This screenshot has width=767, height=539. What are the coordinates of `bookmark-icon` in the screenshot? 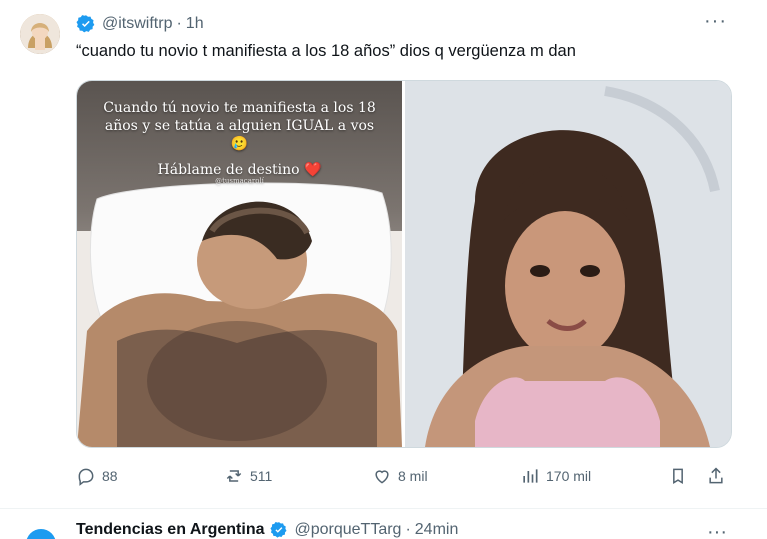 It's located at (678, 476).